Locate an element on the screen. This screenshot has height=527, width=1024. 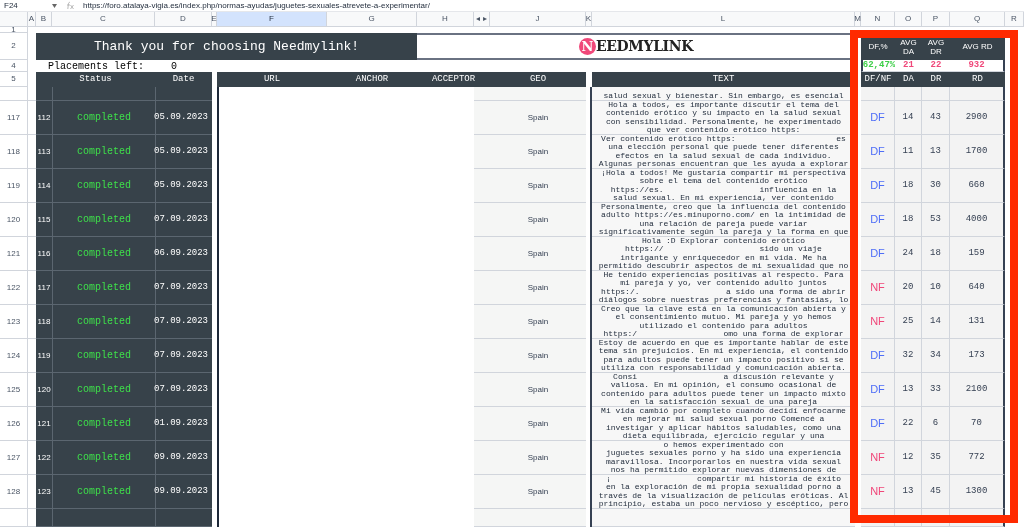
row-index: 119 is located at coordinates (44, 356).